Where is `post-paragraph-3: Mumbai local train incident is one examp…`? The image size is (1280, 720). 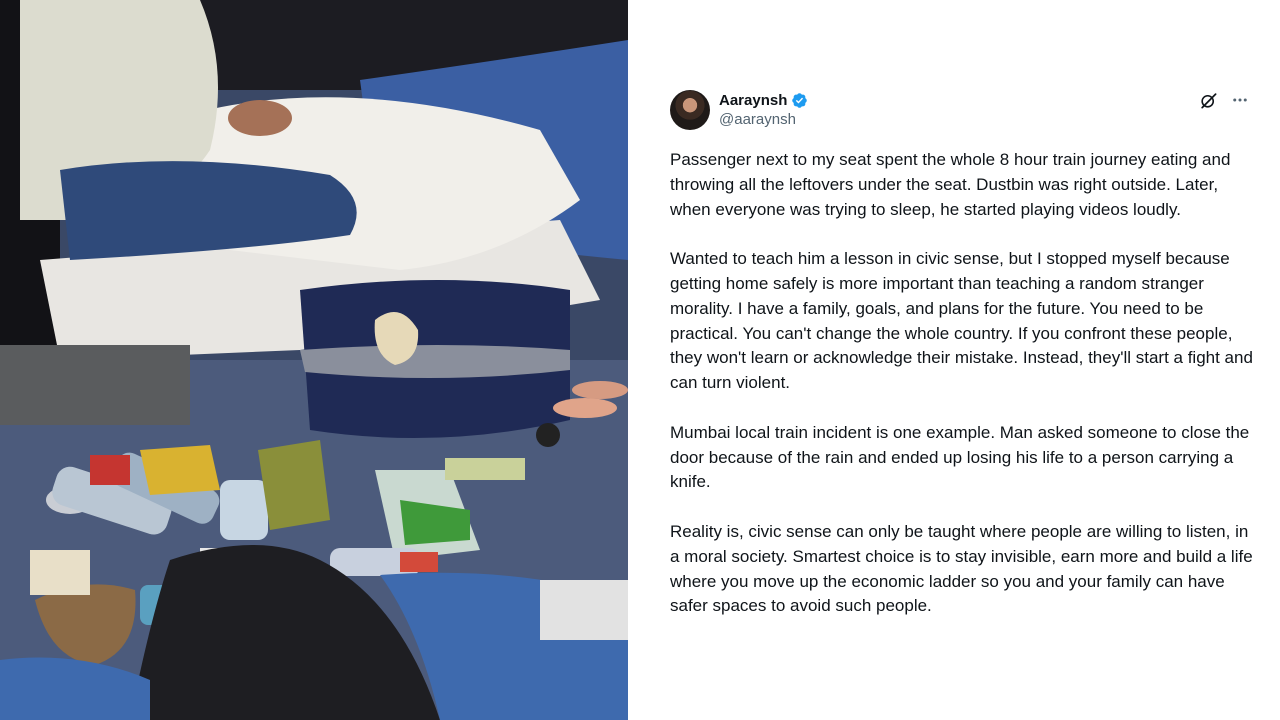 post-paragraph-3: Mumbai local train incident is one examp… is located at coordinates (960, 457).